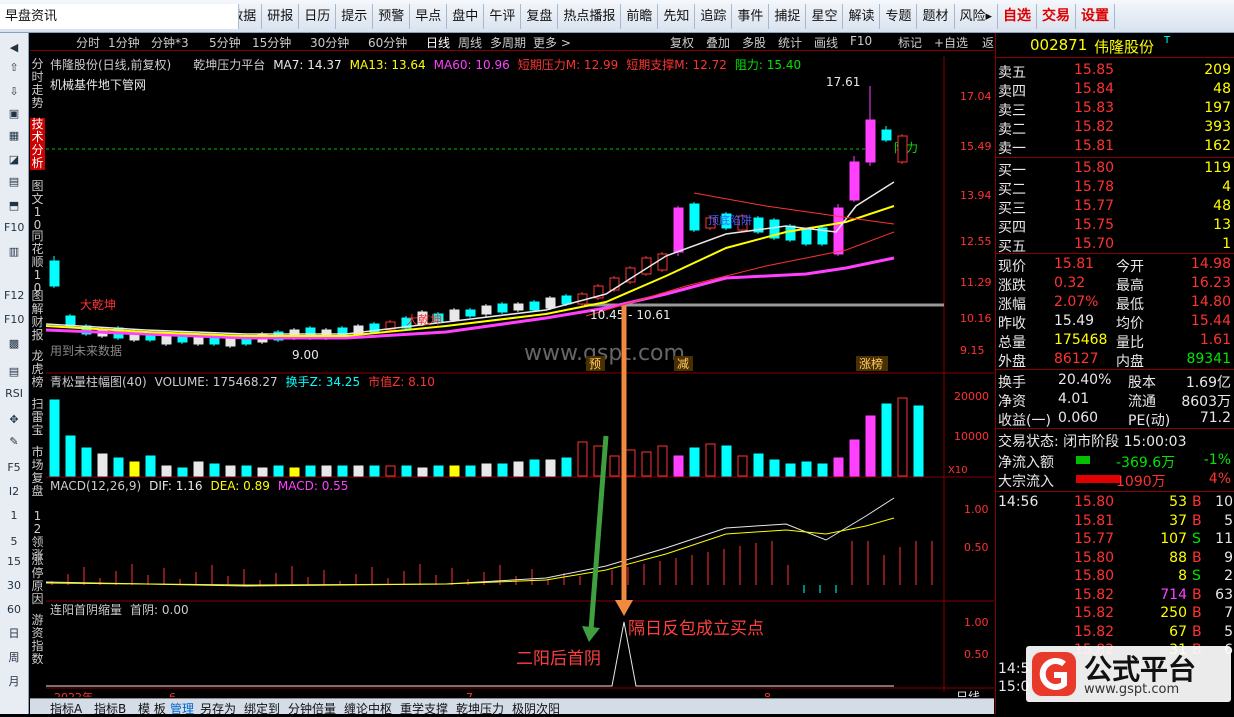  Describe the element at coordinates (1096, 16) in the screenshot. I see `menu-item-29: 设置` at that location.